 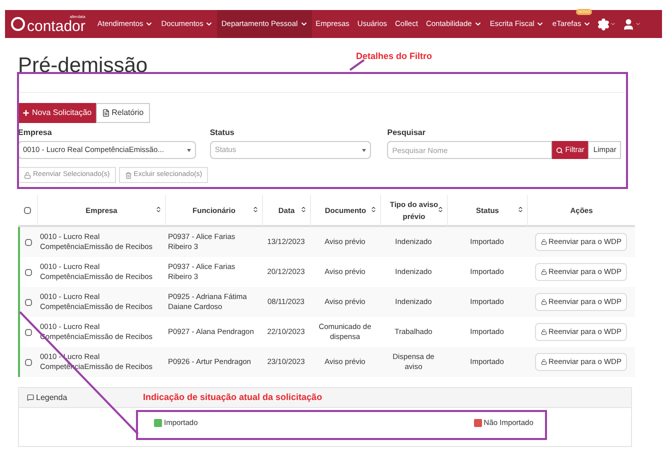 What do you see at coordinates (629, 24) in the screenshot?
I see `user-icon` at bounding box center [629, 24].